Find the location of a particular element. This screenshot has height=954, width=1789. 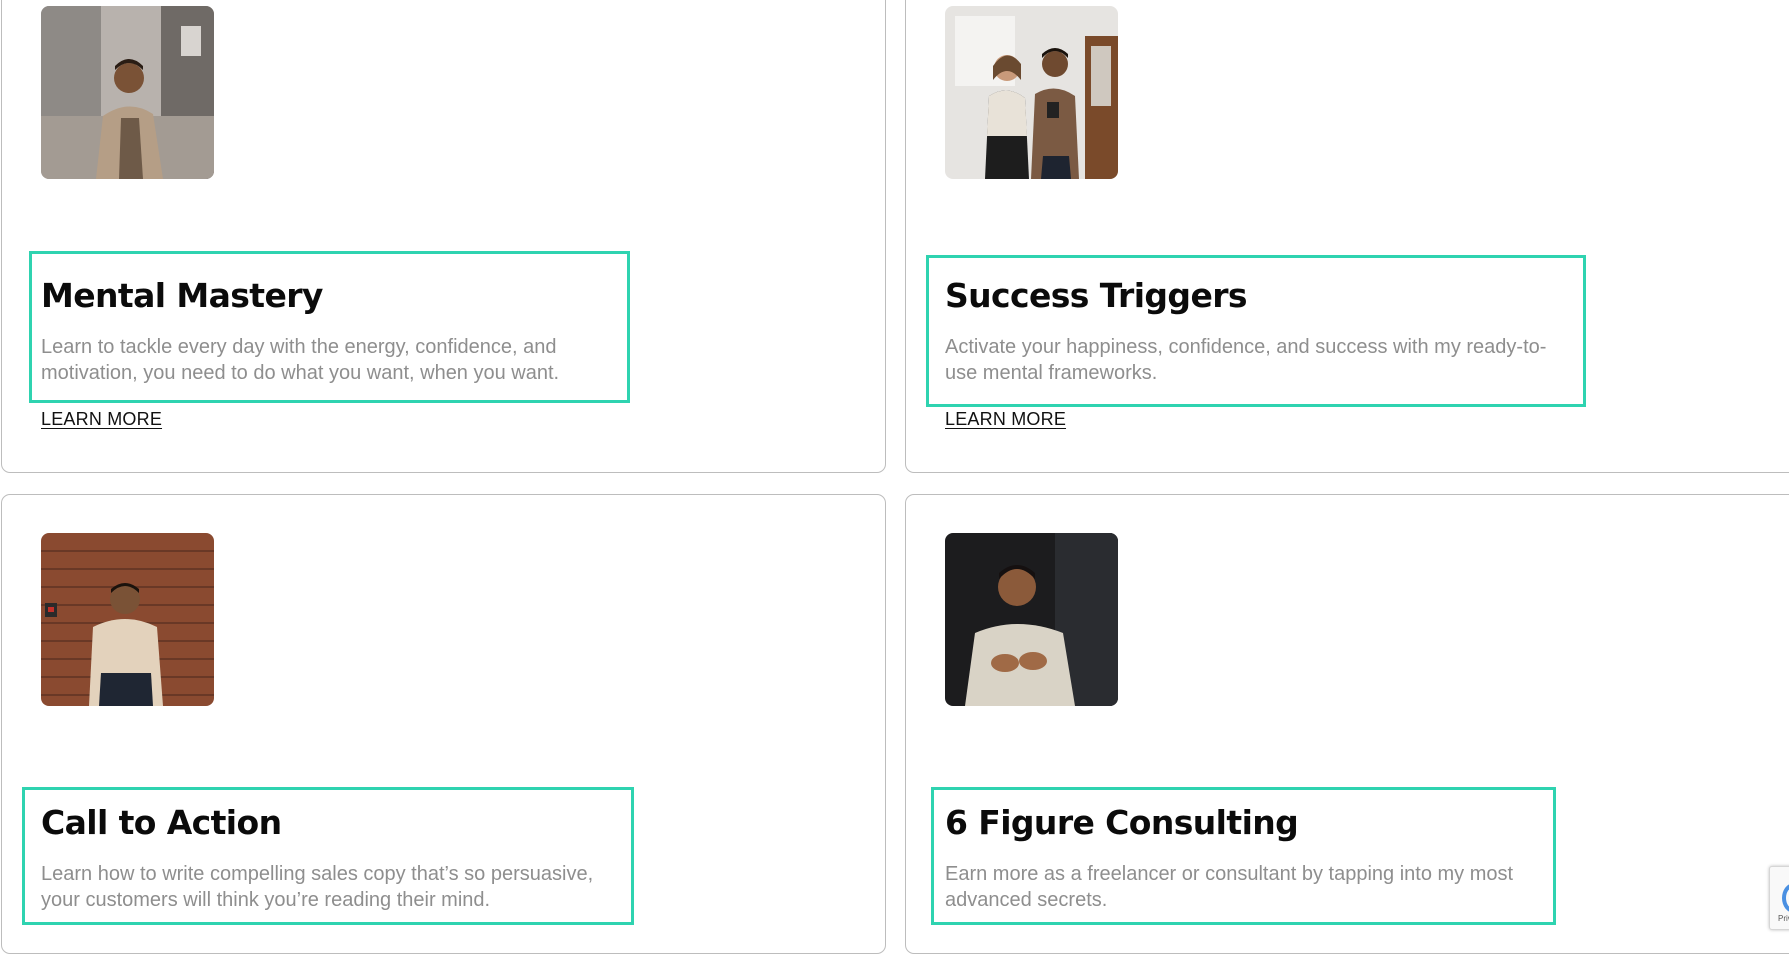

course-title: 6 Figure Consulting is located at coordinates (1122, 822).